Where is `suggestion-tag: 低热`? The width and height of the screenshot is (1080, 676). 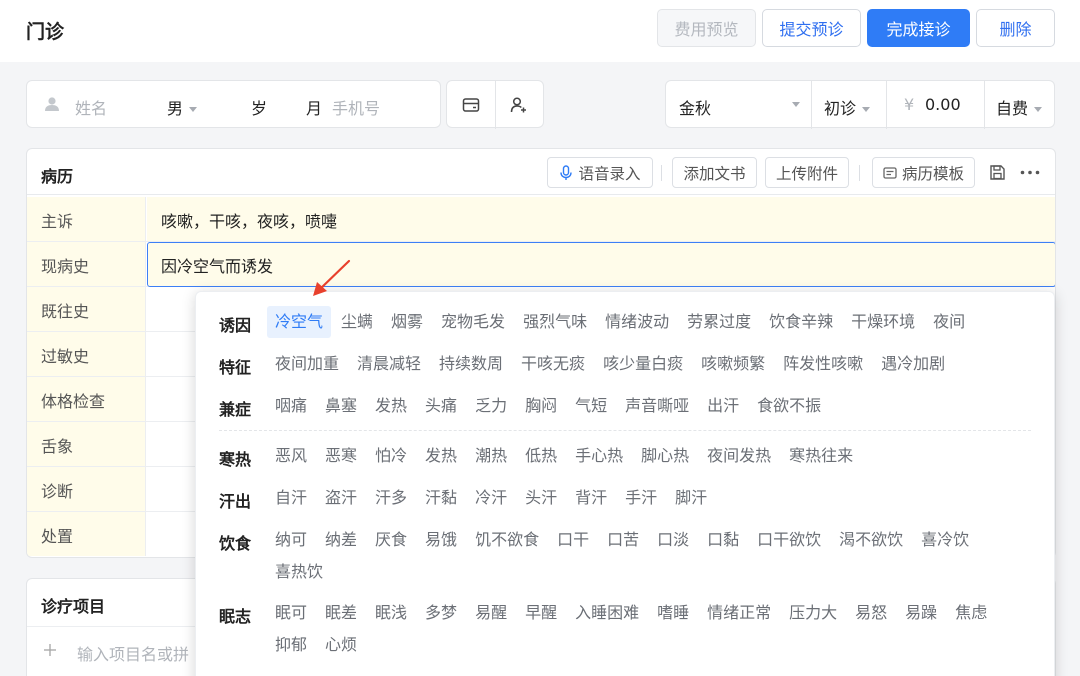 suggestion-tag: 低热 is located at coordinates (541, 456).